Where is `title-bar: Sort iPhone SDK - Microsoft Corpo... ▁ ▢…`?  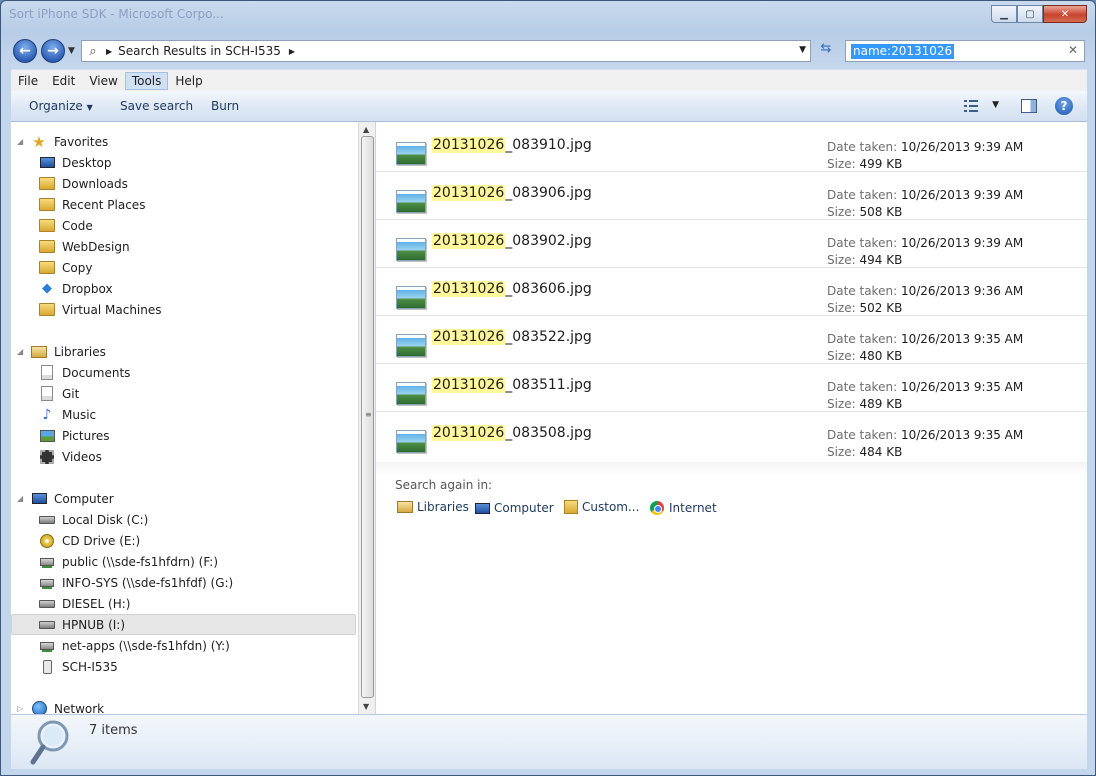
title-bar: Sort iPhone SDK - Microsoft Corpo... ▁ ▢… is located at coordinates (548, 18).